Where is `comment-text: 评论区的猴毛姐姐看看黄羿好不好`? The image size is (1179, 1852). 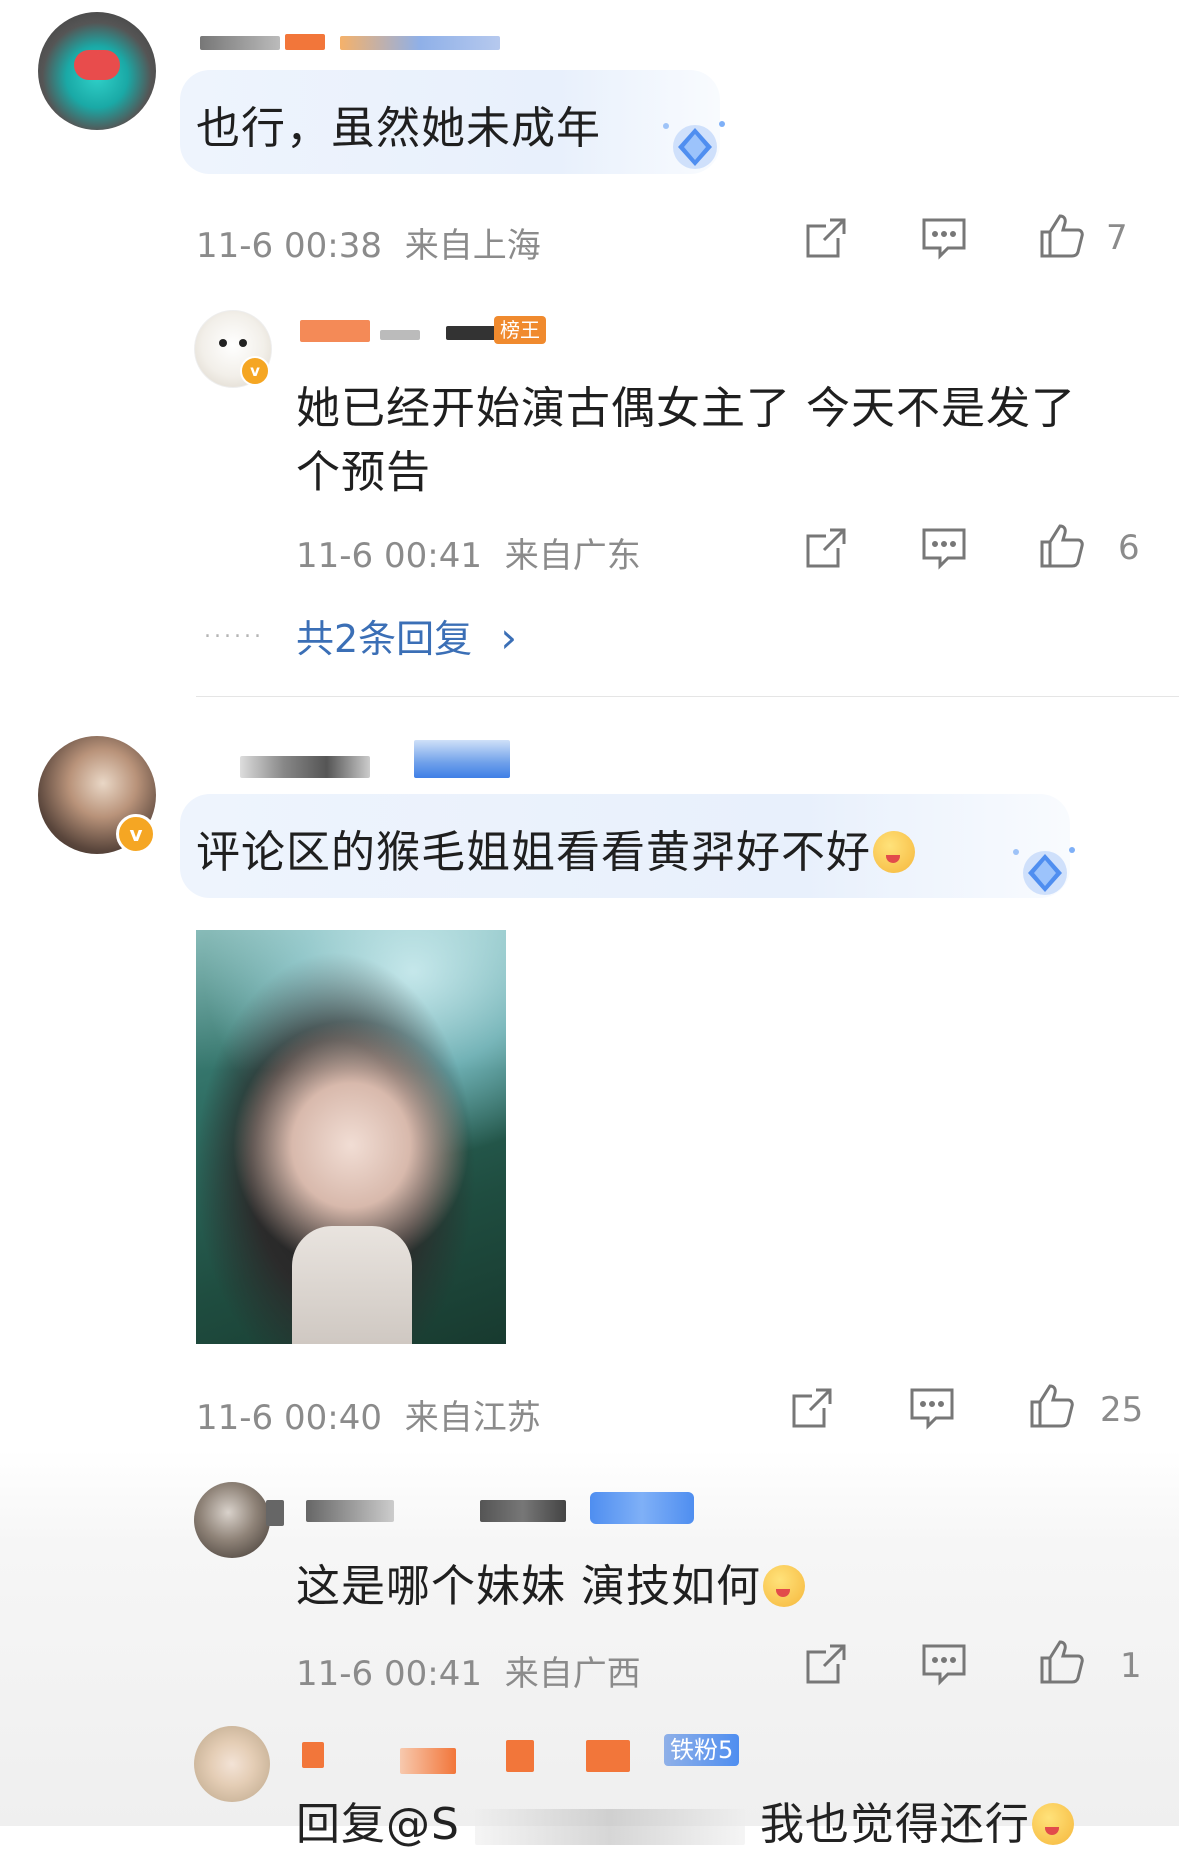 comment-text: 评论区的猴毛姐姐看看黄羿好不好 is located at coordinates (555, 848).